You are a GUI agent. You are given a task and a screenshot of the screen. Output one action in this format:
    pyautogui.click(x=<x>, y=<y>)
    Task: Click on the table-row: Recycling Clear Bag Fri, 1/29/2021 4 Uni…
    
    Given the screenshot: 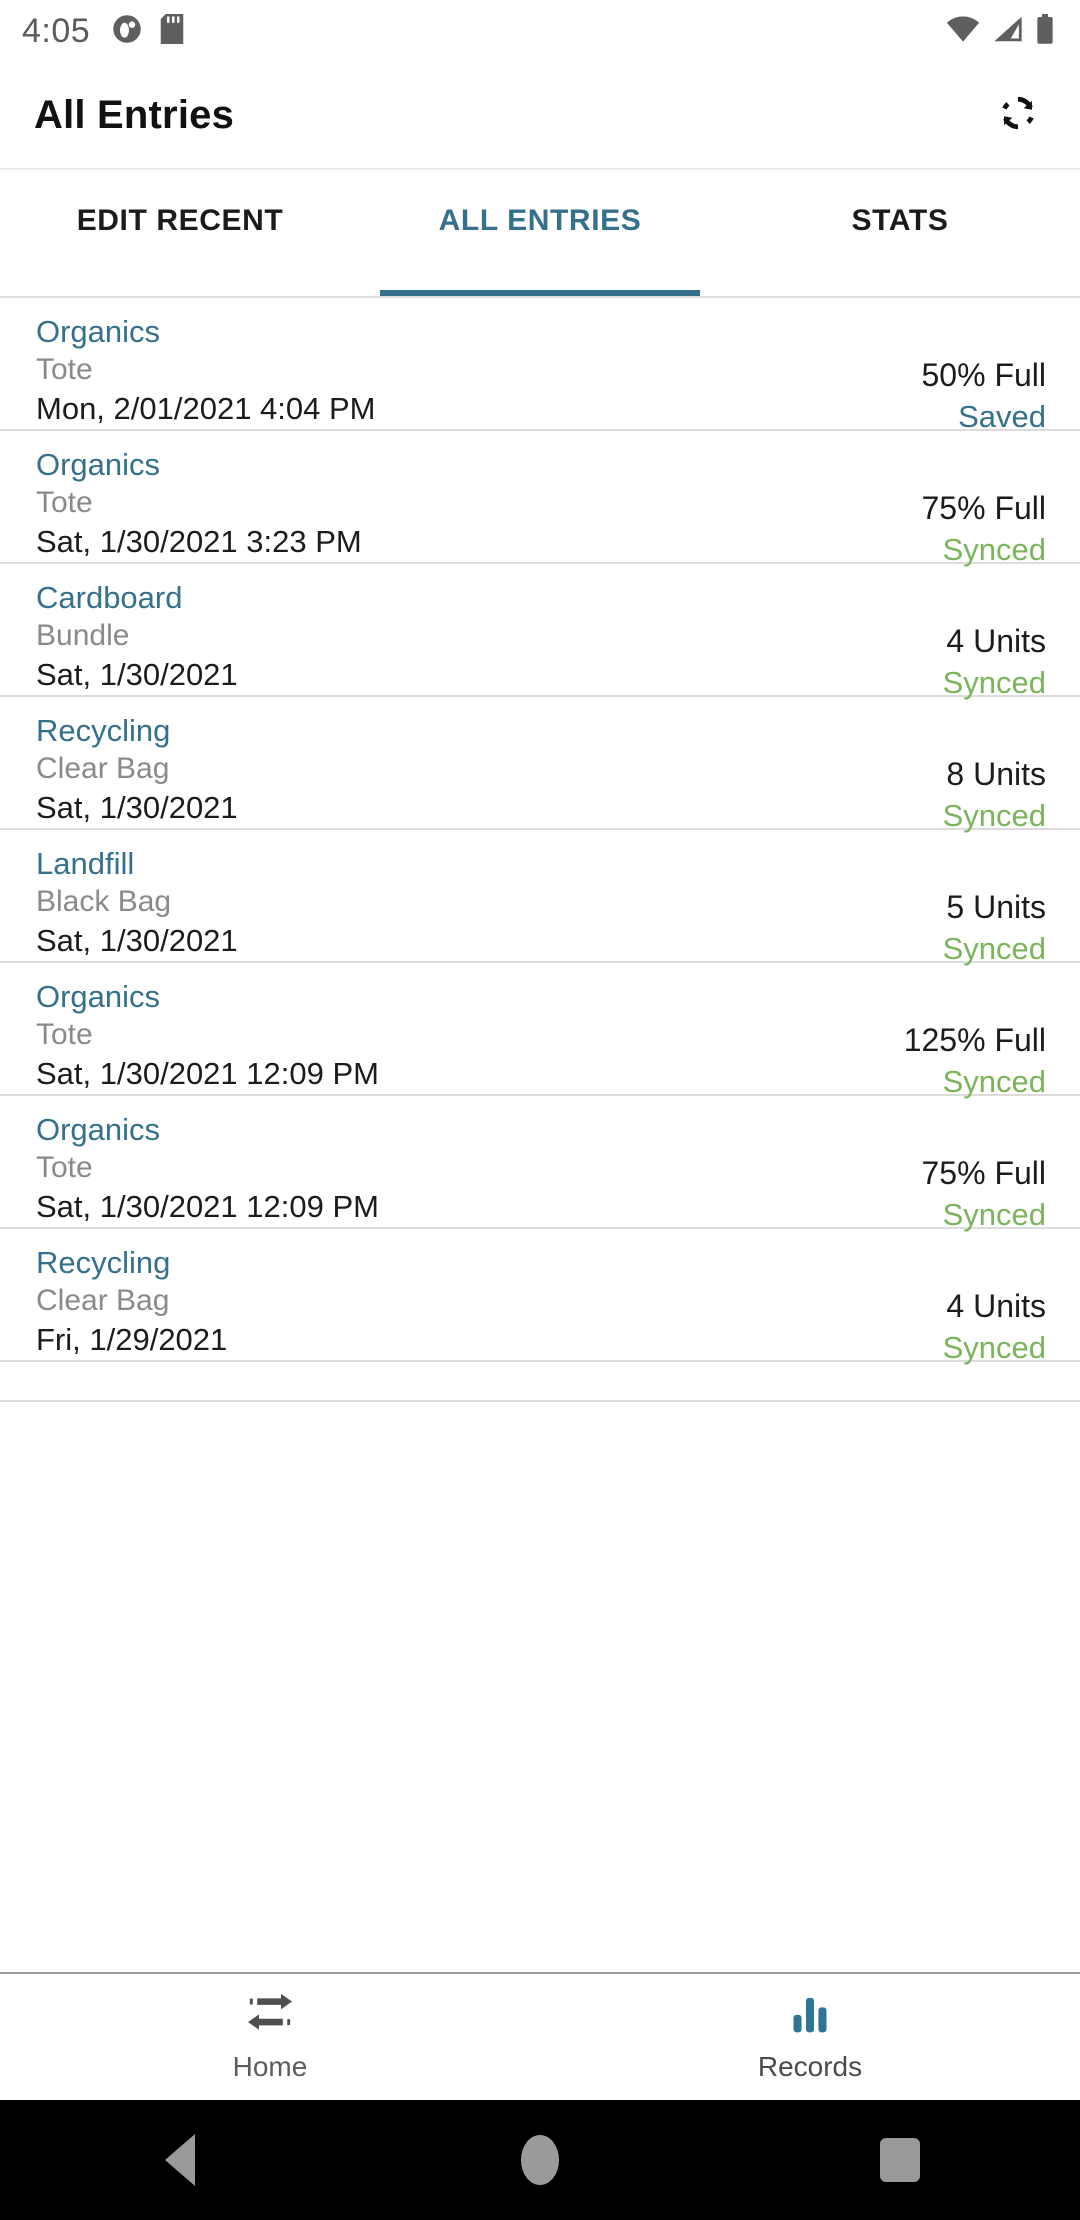 What is the action you would take?
    pyautogui.click(x=540, y=1297)
    